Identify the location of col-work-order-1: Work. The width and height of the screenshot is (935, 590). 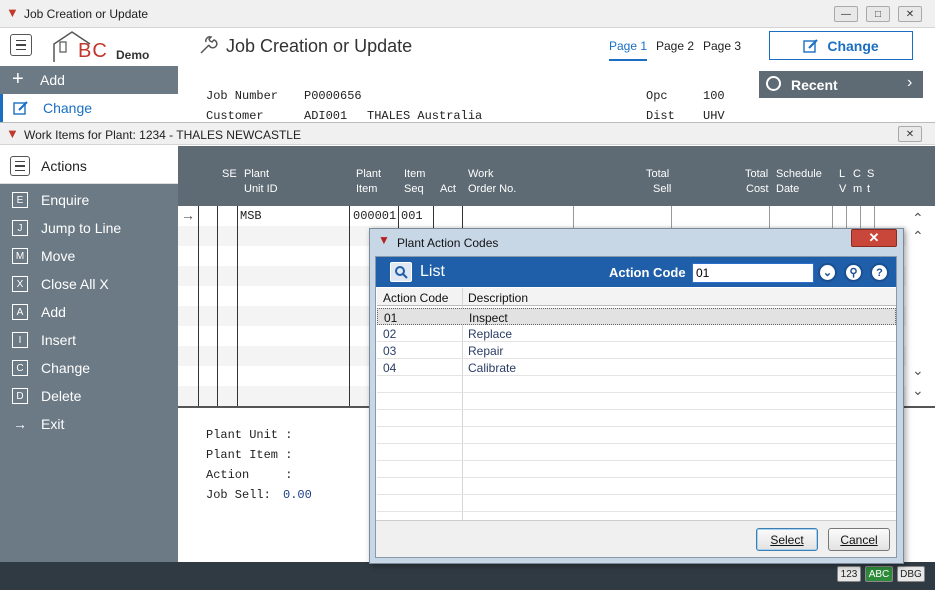
(481, 174).